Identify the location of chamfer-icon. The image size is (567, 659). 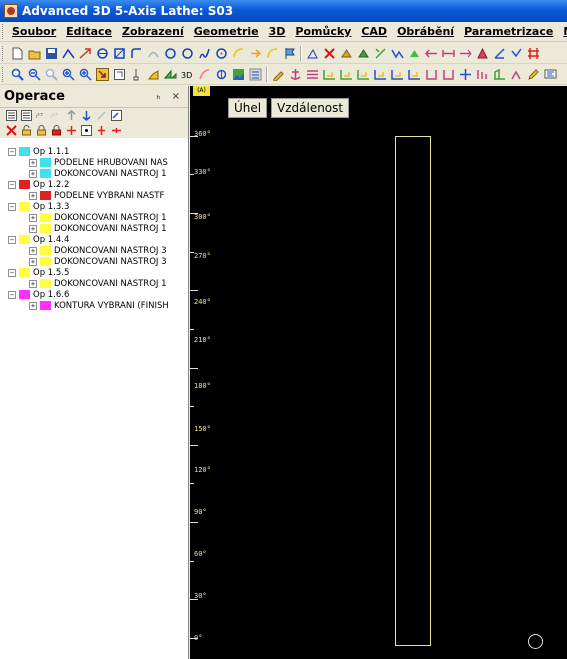
(465, 53).